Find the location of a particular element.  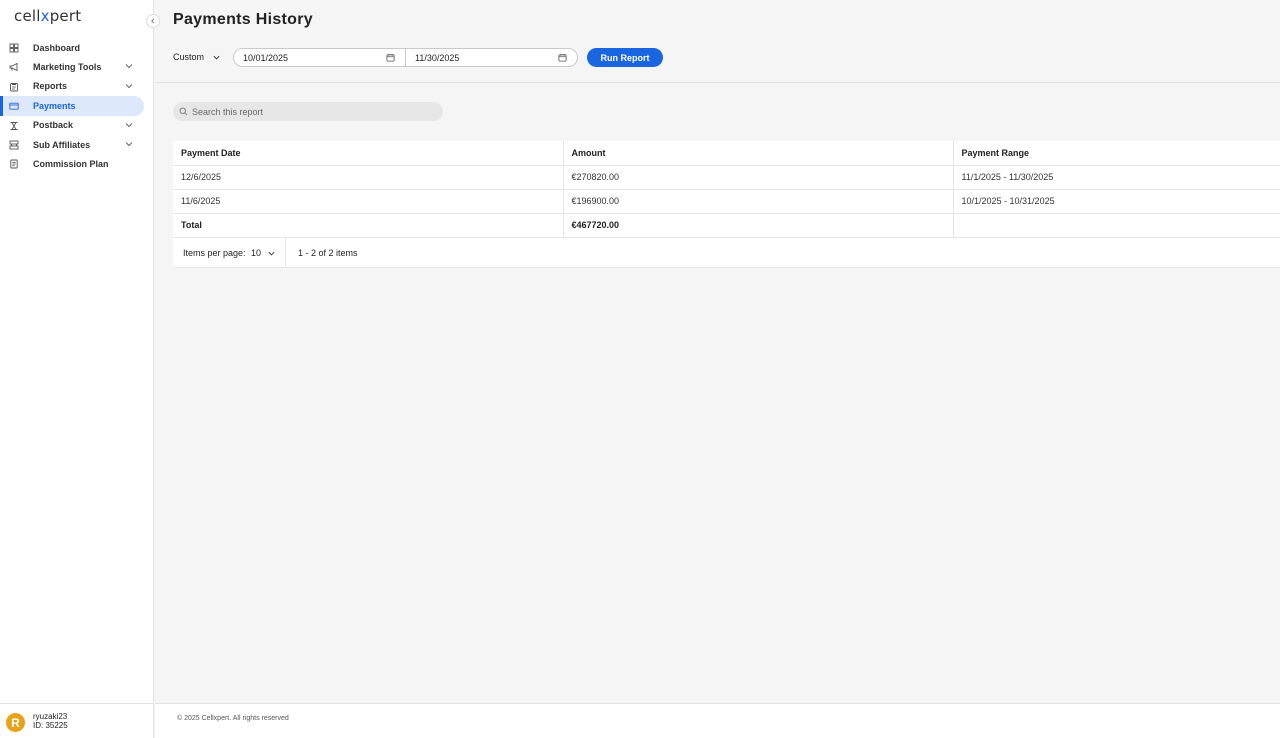

sidebar-item-dashboard: Dashboard is located at coordinates (77, 47).